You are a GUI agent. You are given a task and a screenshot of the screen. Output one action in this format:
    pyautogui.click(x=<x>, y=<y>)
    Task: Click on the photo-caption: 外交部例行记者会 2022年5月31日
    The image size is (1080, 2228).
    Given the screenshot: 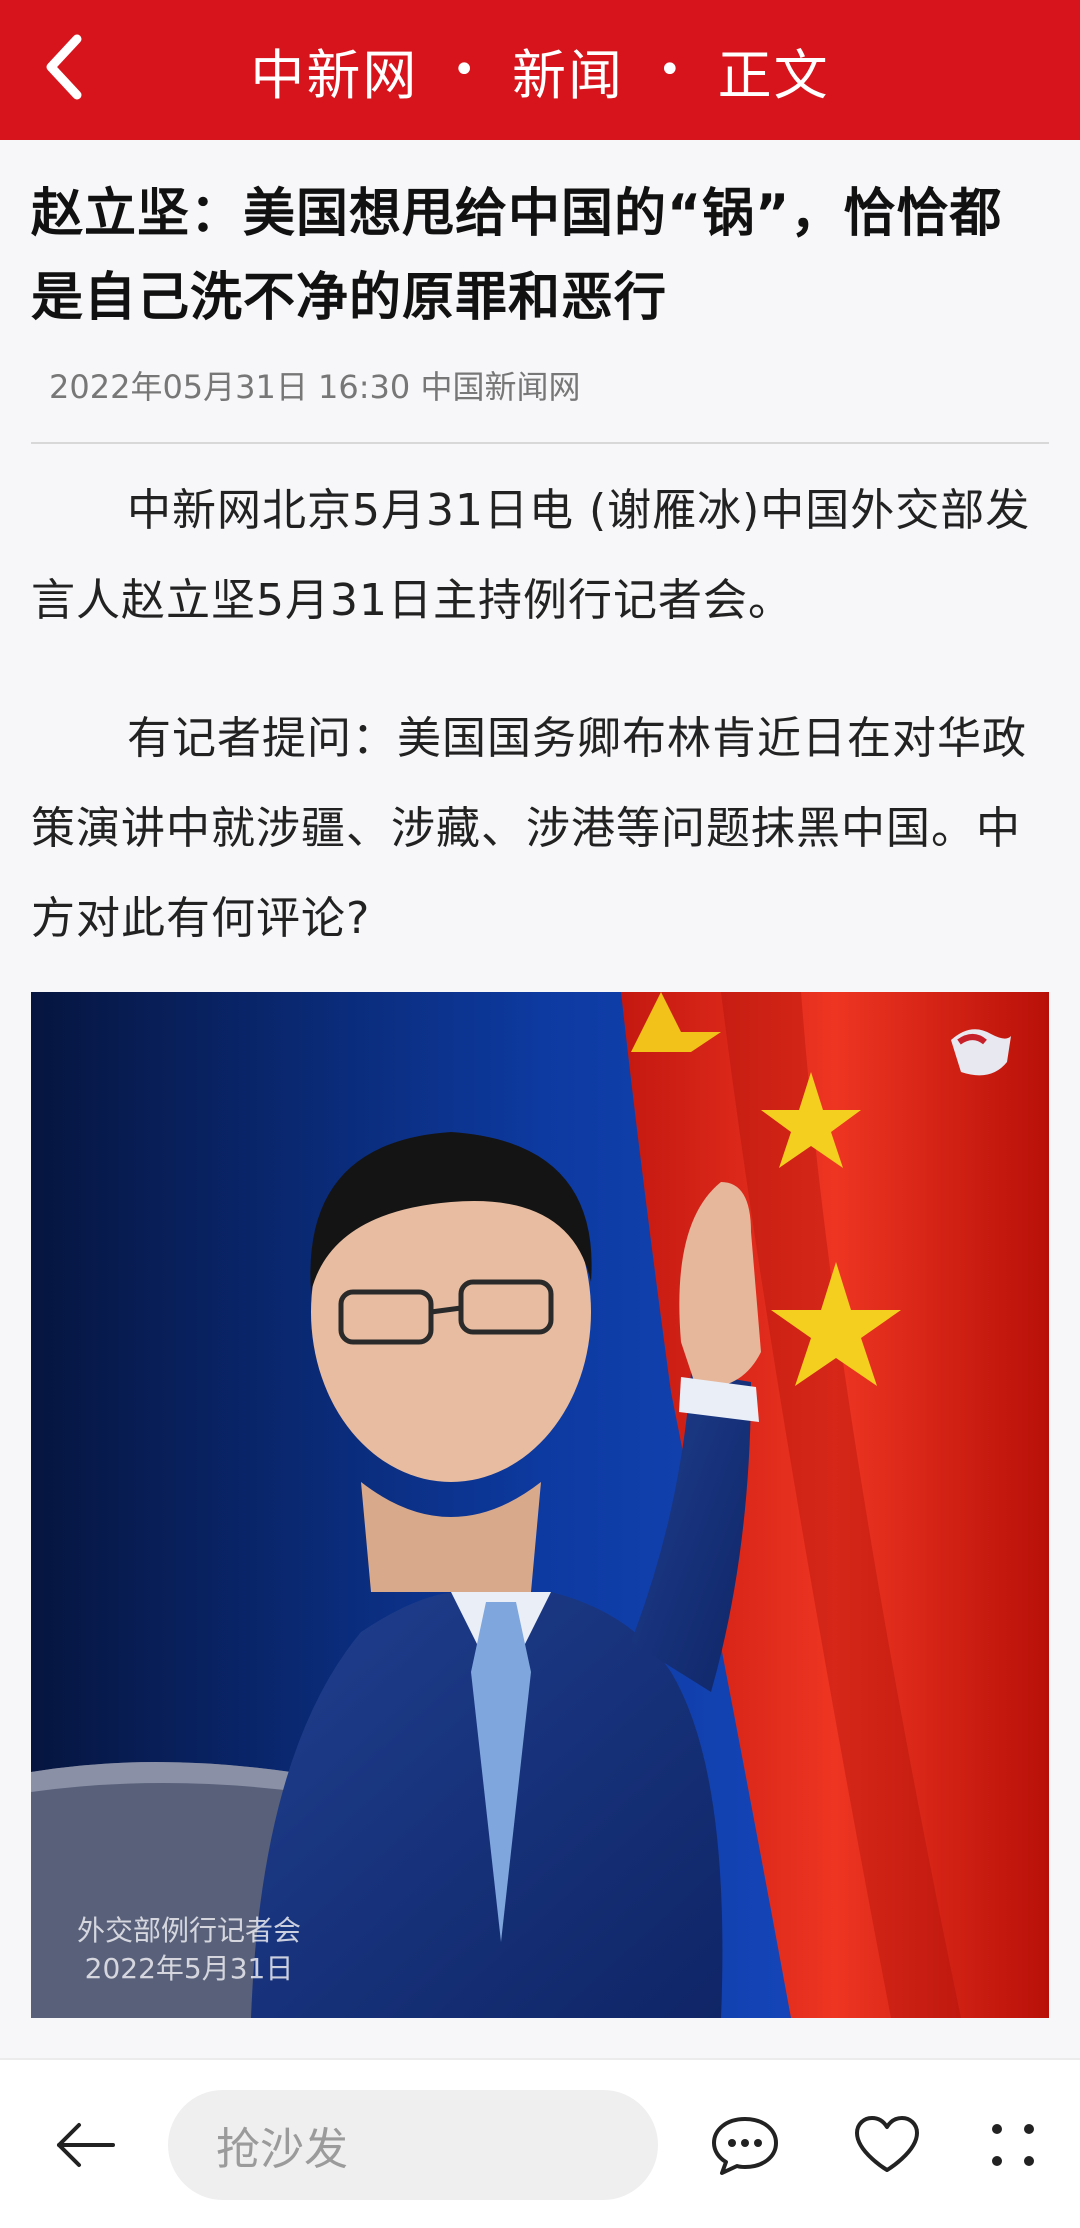 What is the action you would take?
    pyautogui.click(x=189, y=1950)
    